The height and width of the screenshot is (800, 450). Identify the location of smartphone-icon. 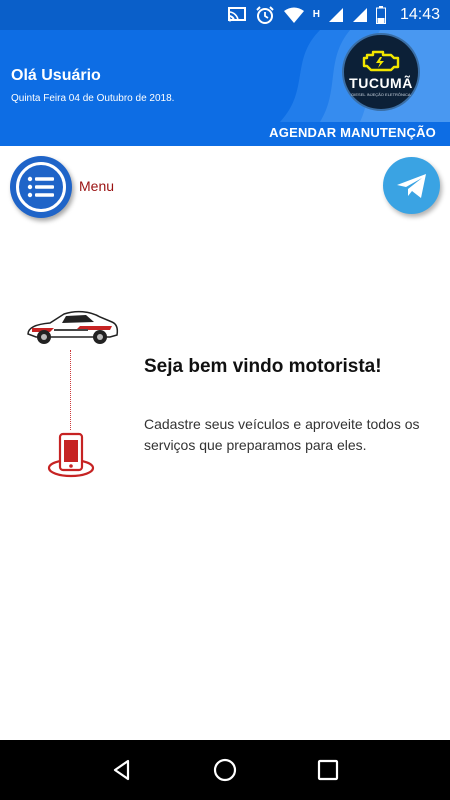
(71, 455).